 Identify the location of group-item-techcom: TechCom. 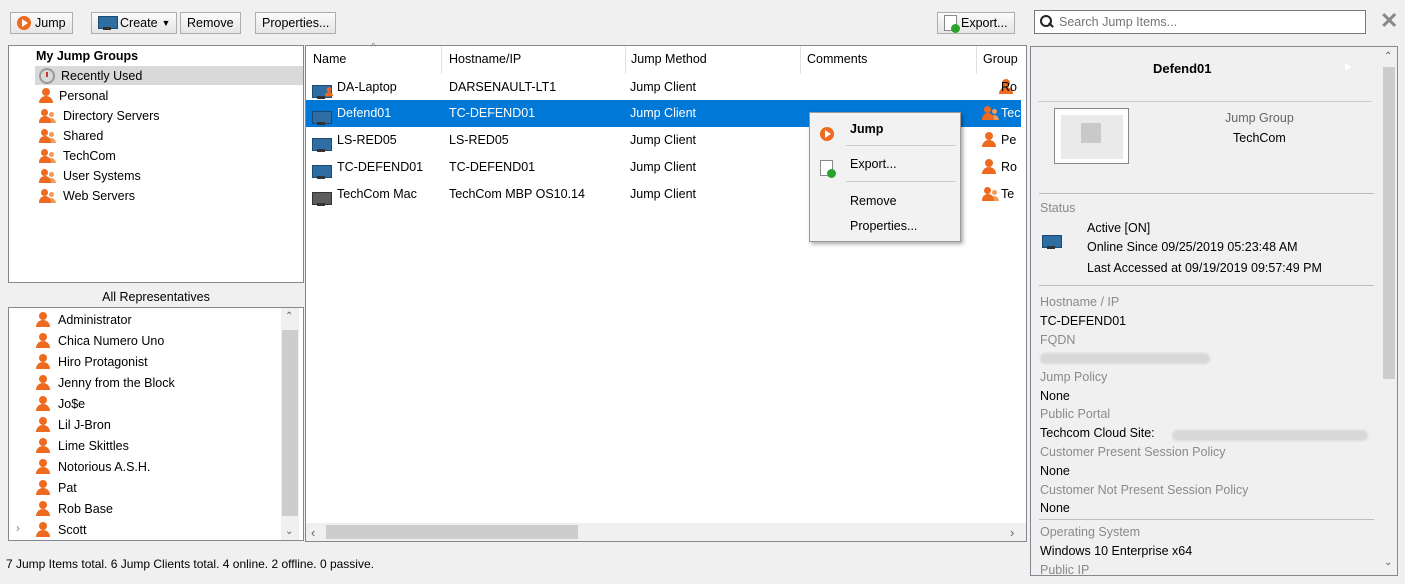
(77, 156).